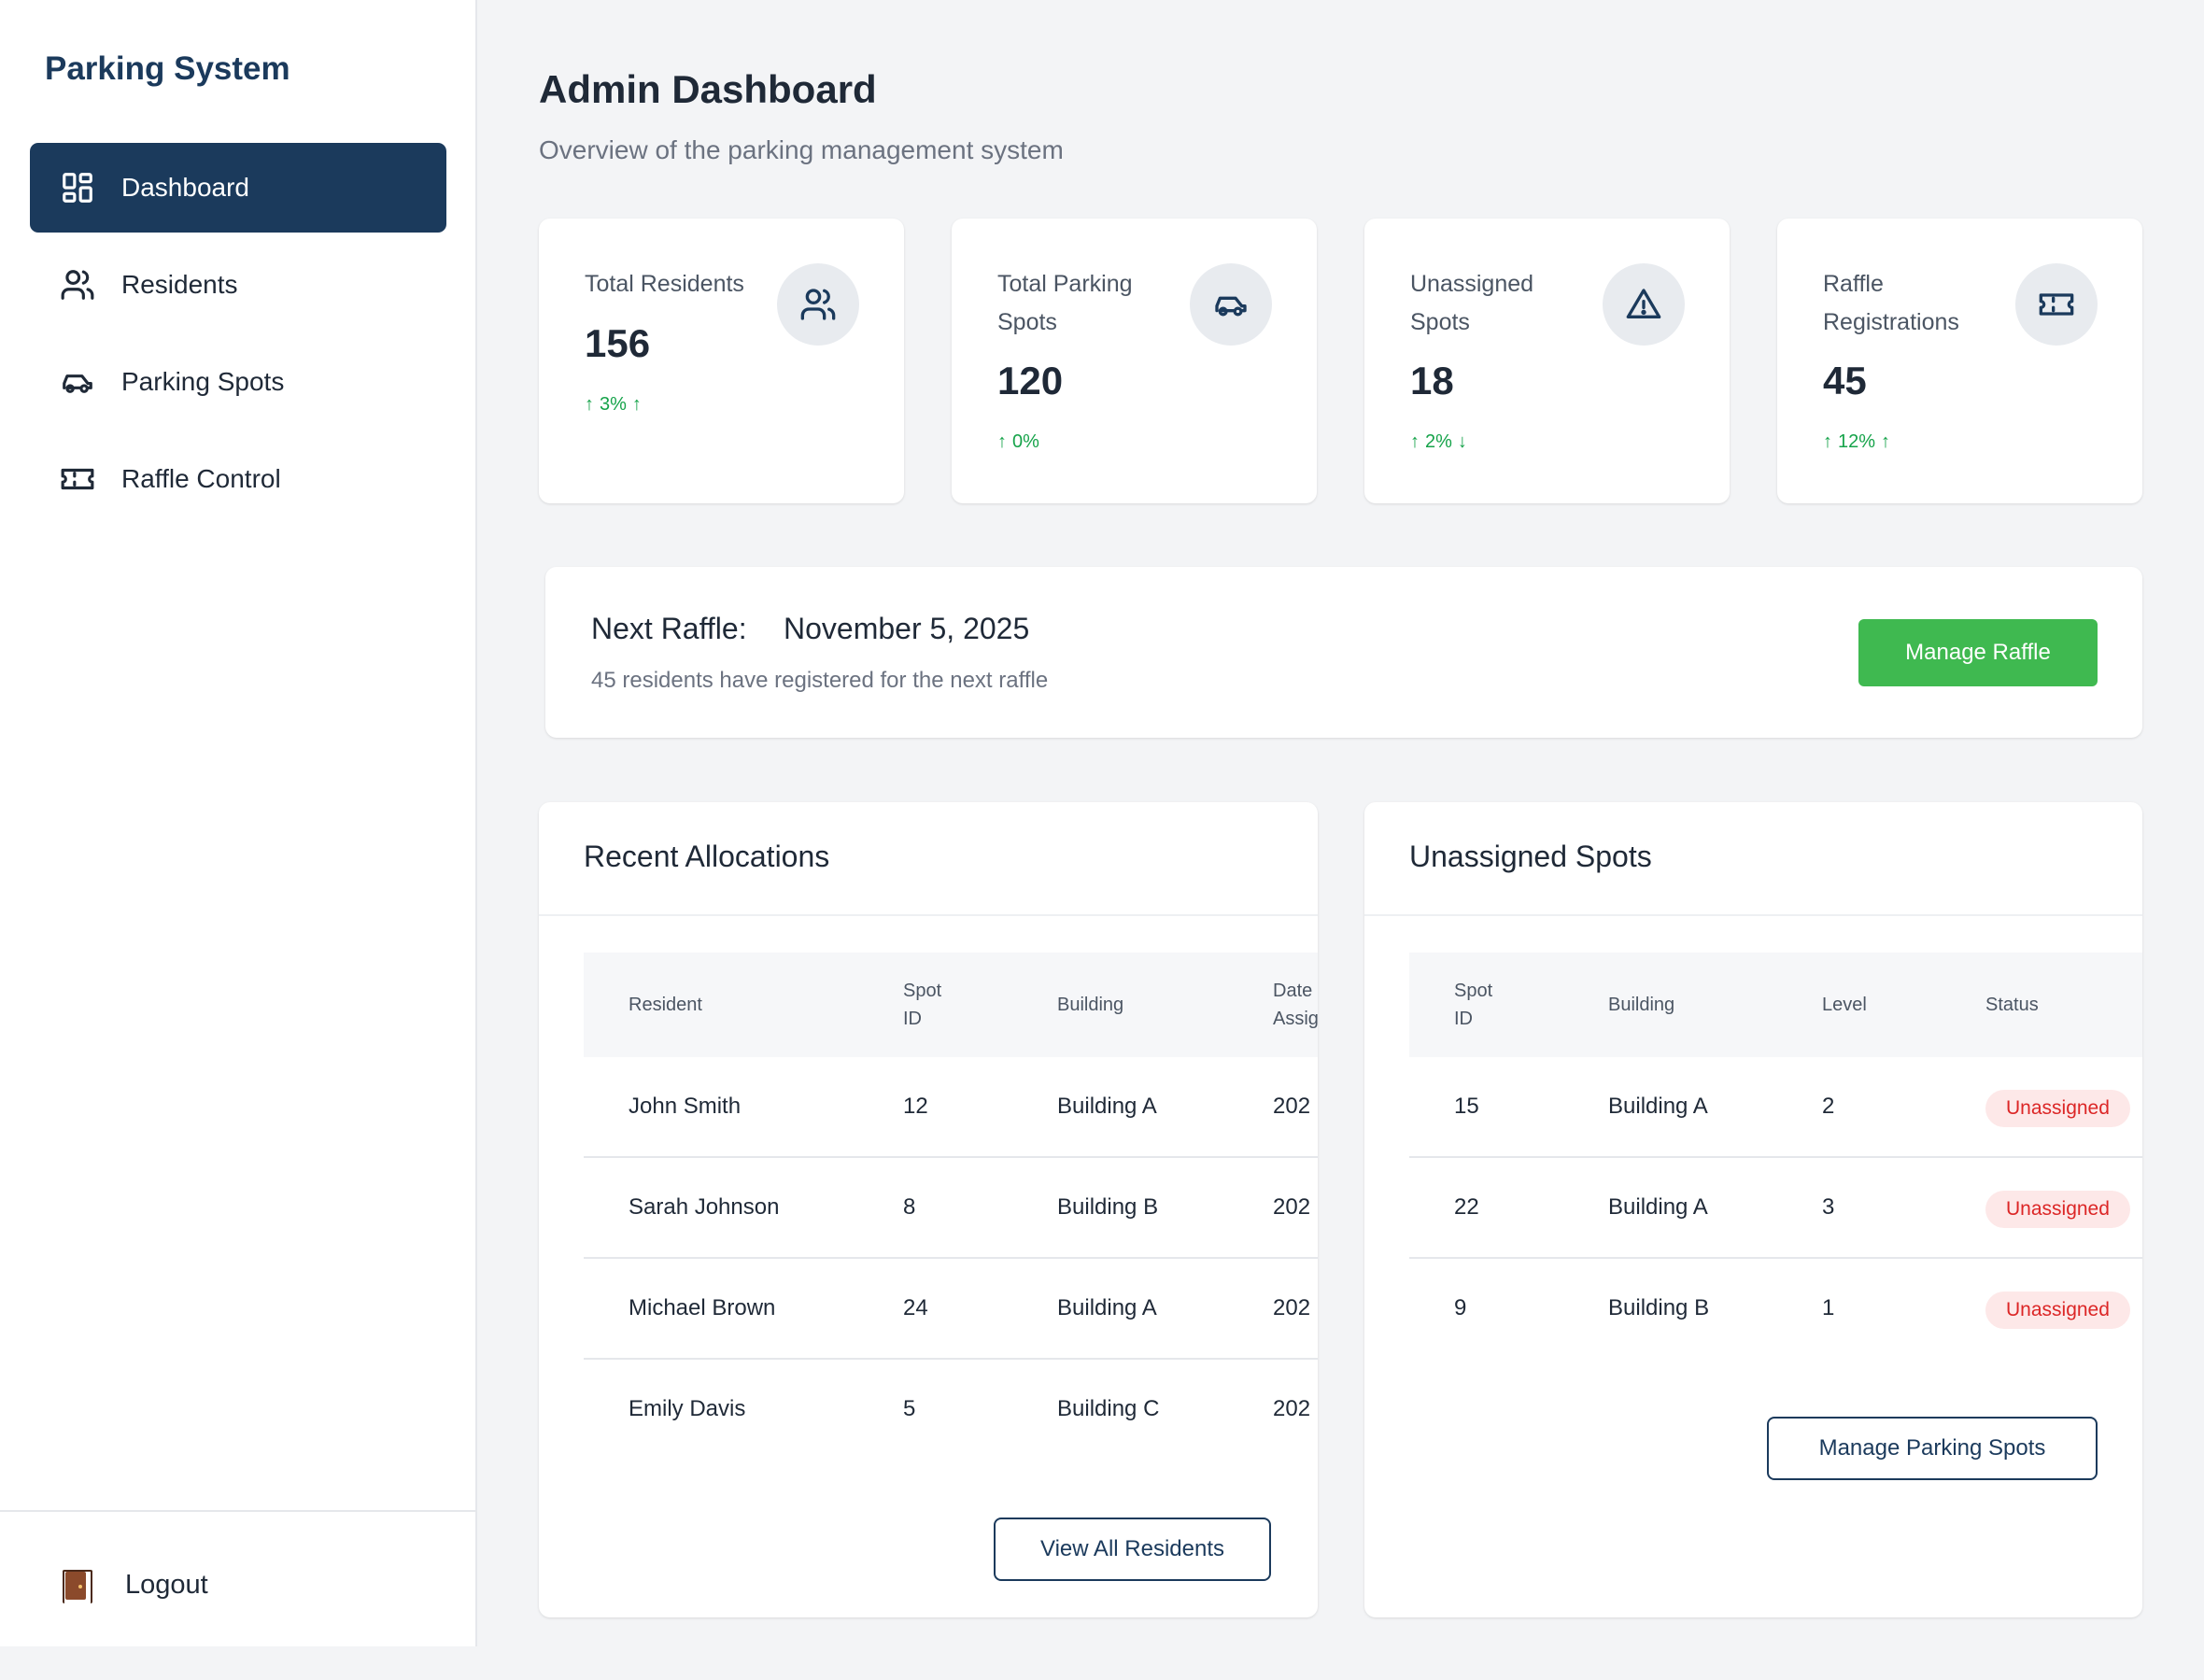 The height and width of the screenshot is (1680, 2204). I want to click on sidebar-item-residents: Residents, so click(238, 285).